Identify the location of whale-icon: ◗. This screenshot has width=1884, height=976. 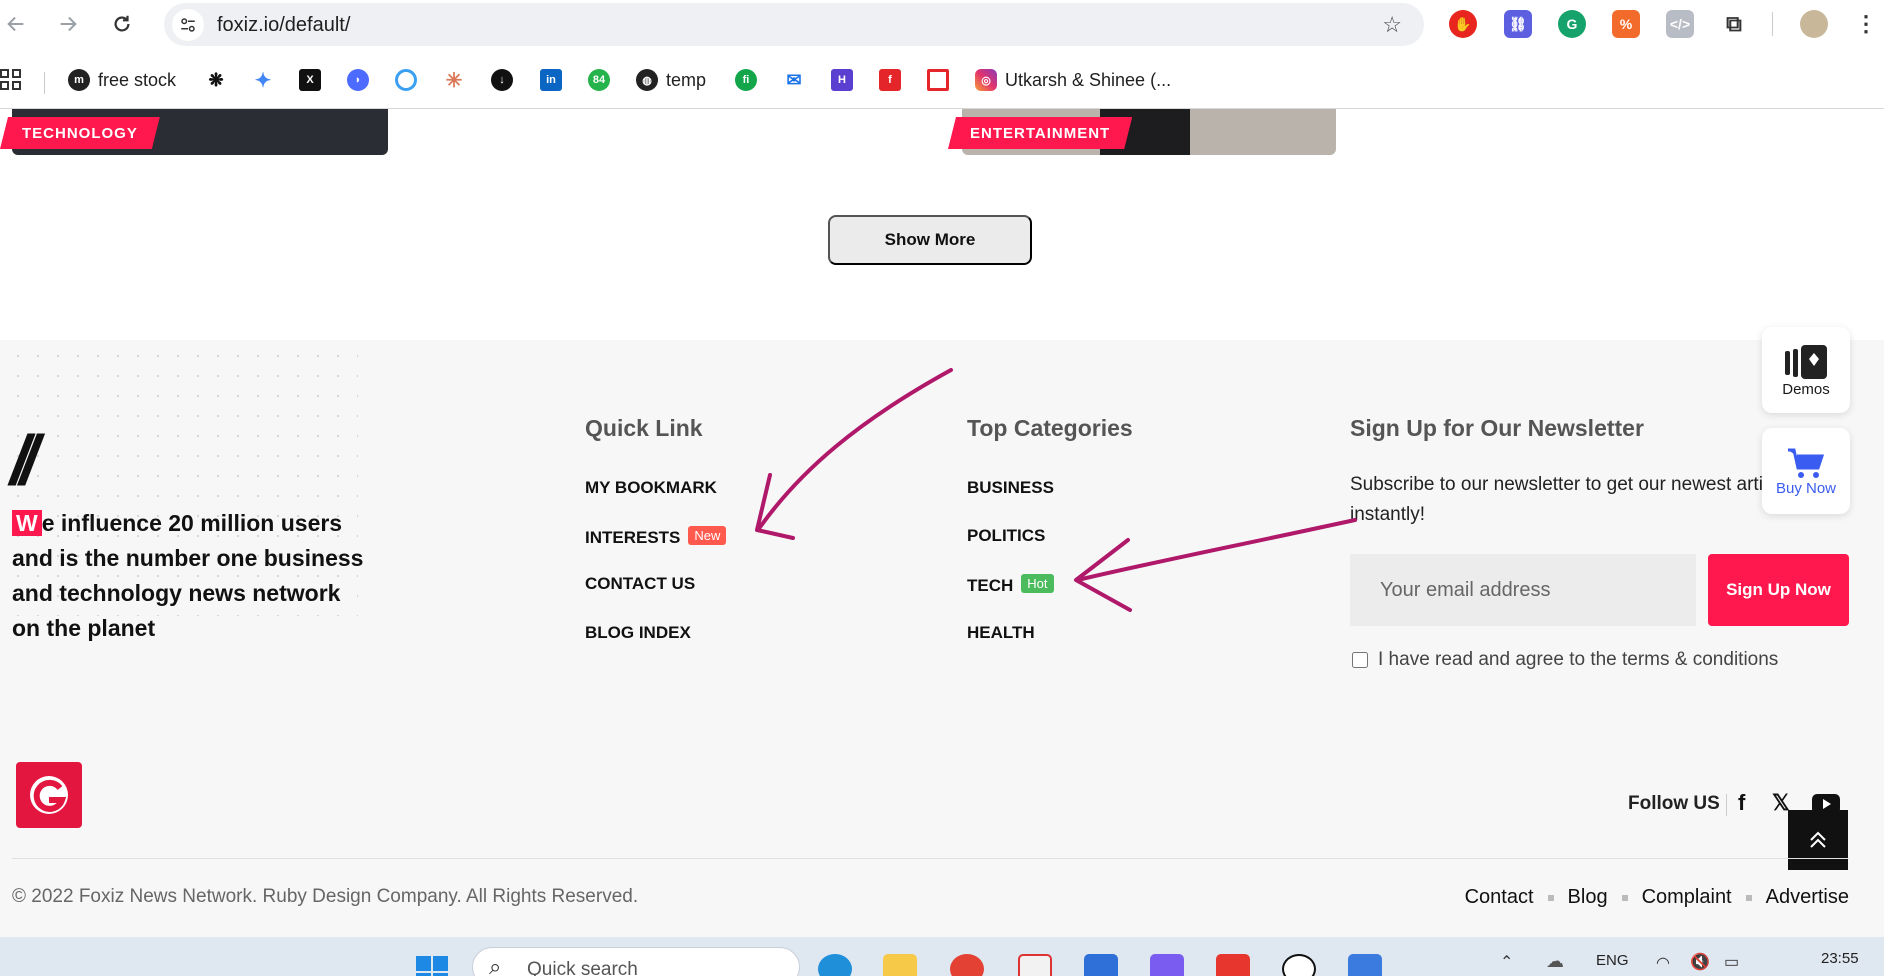
(358, 80).